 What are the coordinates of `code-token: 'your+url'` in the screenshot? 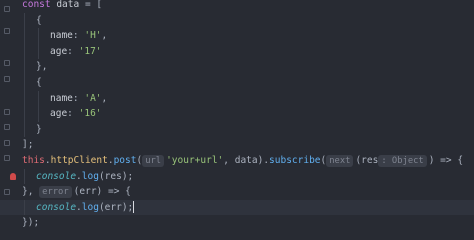 It's located at (195, 160).